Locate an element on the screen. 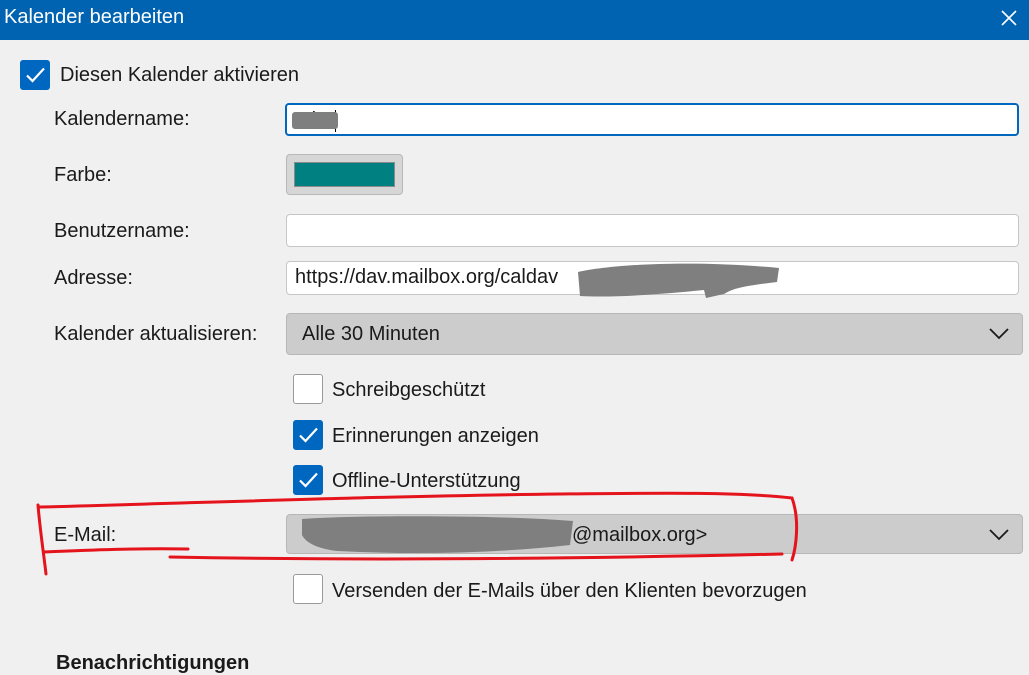 The image size is (1029, 675). annotation-red-outline is located at coordinates (417, 533).